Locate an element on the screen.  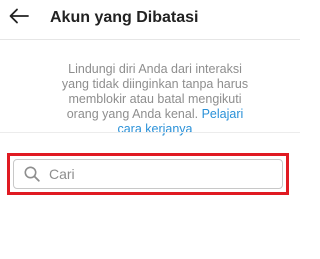
section-divider is located at coordinates (150, 132).